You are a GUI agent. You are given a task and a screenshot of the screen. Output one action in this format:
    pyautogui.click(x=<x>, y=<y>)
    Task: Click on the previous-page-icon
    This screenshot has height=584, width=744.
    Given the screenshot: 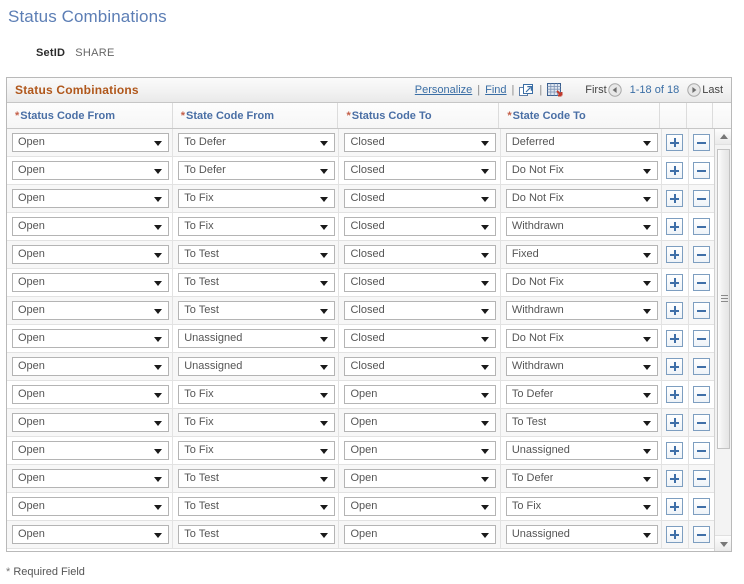 What is the action you would take?
    pyautogui.click(x=614, y=90)
    